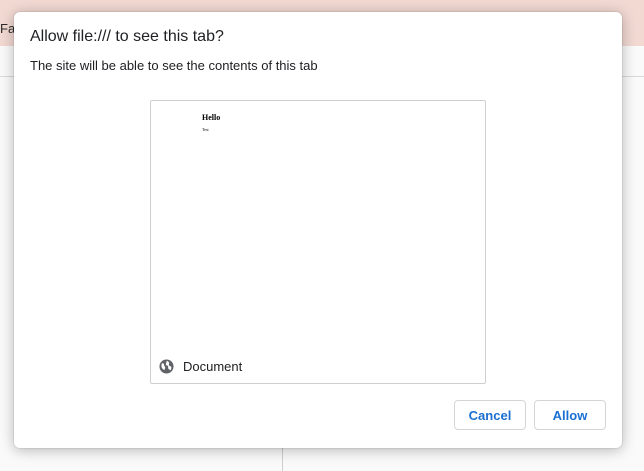 Image resolution: width=644 pixels, height=471 pixels. I want to click on allow-button: Allow, so click(570, 415).